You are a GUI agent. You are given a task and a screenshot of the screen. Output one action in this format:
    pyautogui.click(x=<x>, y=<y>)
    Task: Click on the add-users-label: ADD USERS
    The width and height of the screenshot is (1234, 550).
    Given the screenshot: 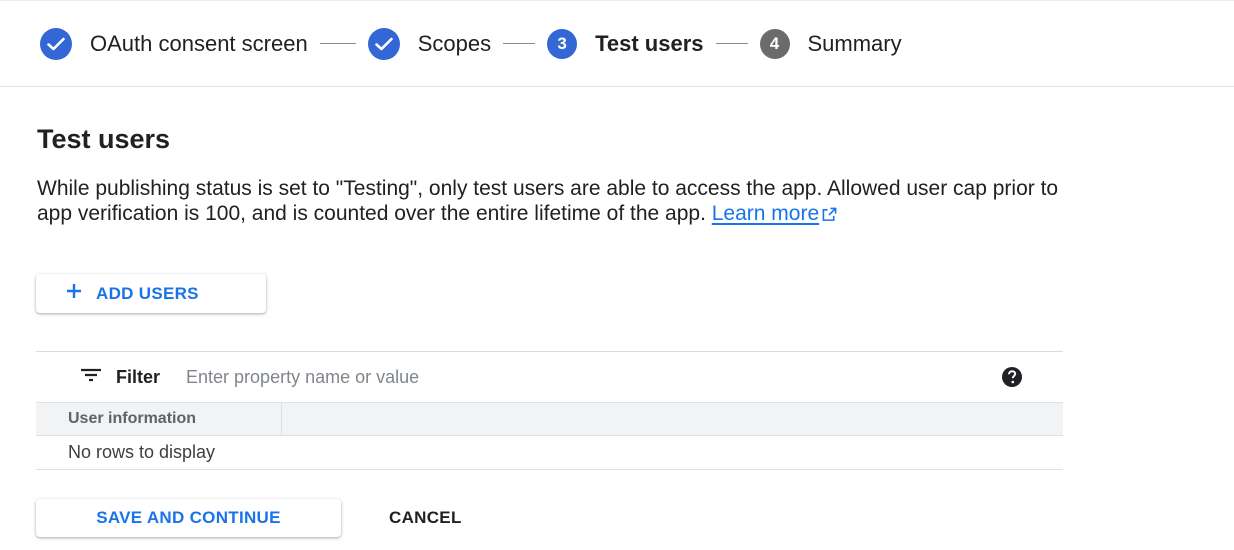 What is the action you would take?
    pyautogui.click(x=147, y=293)
    